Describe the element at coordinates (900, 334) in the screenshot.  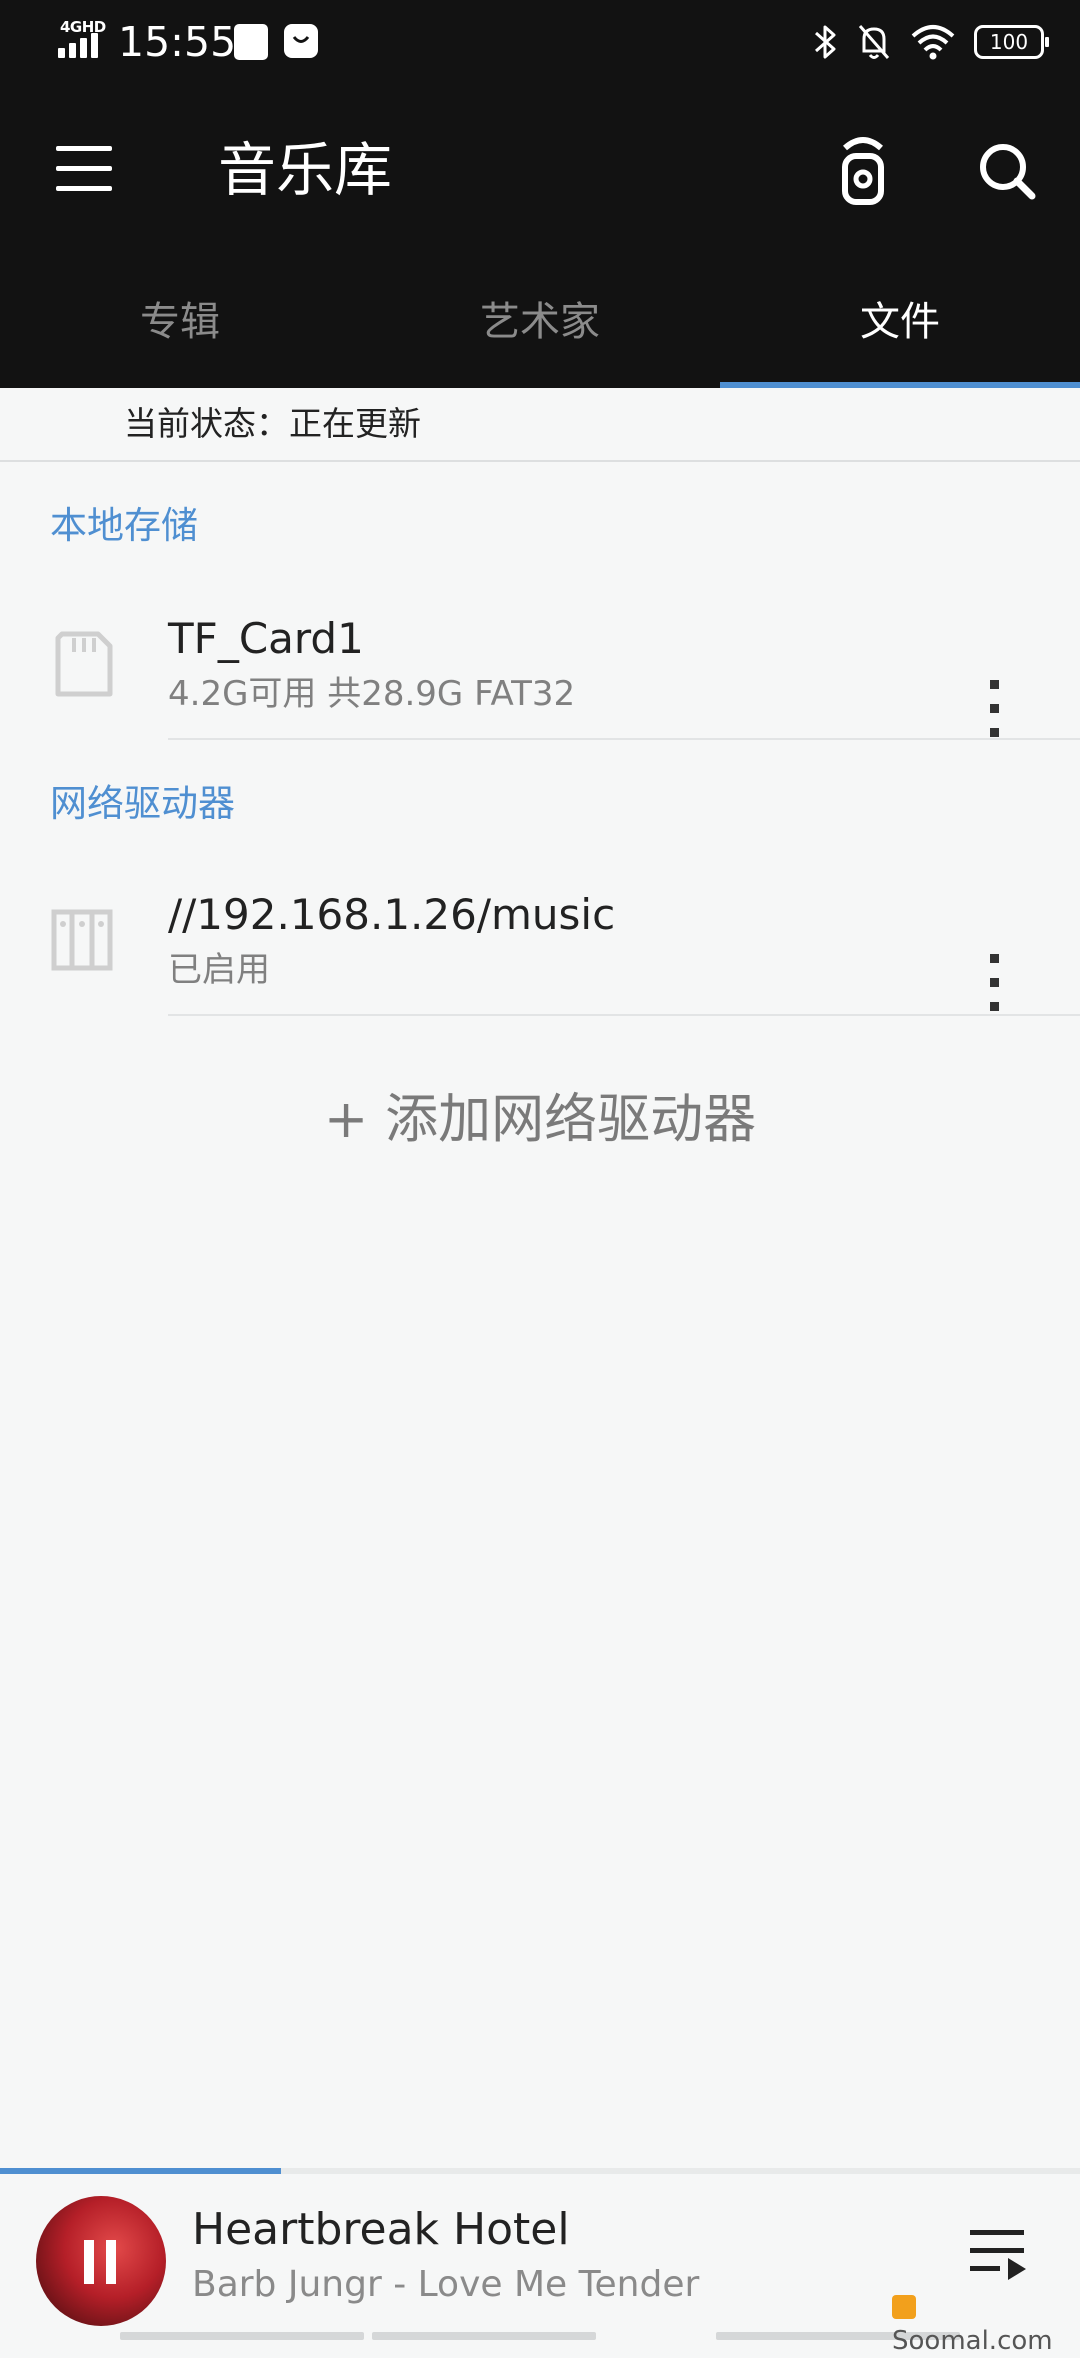
I see `tab-files: 文件` at that location.